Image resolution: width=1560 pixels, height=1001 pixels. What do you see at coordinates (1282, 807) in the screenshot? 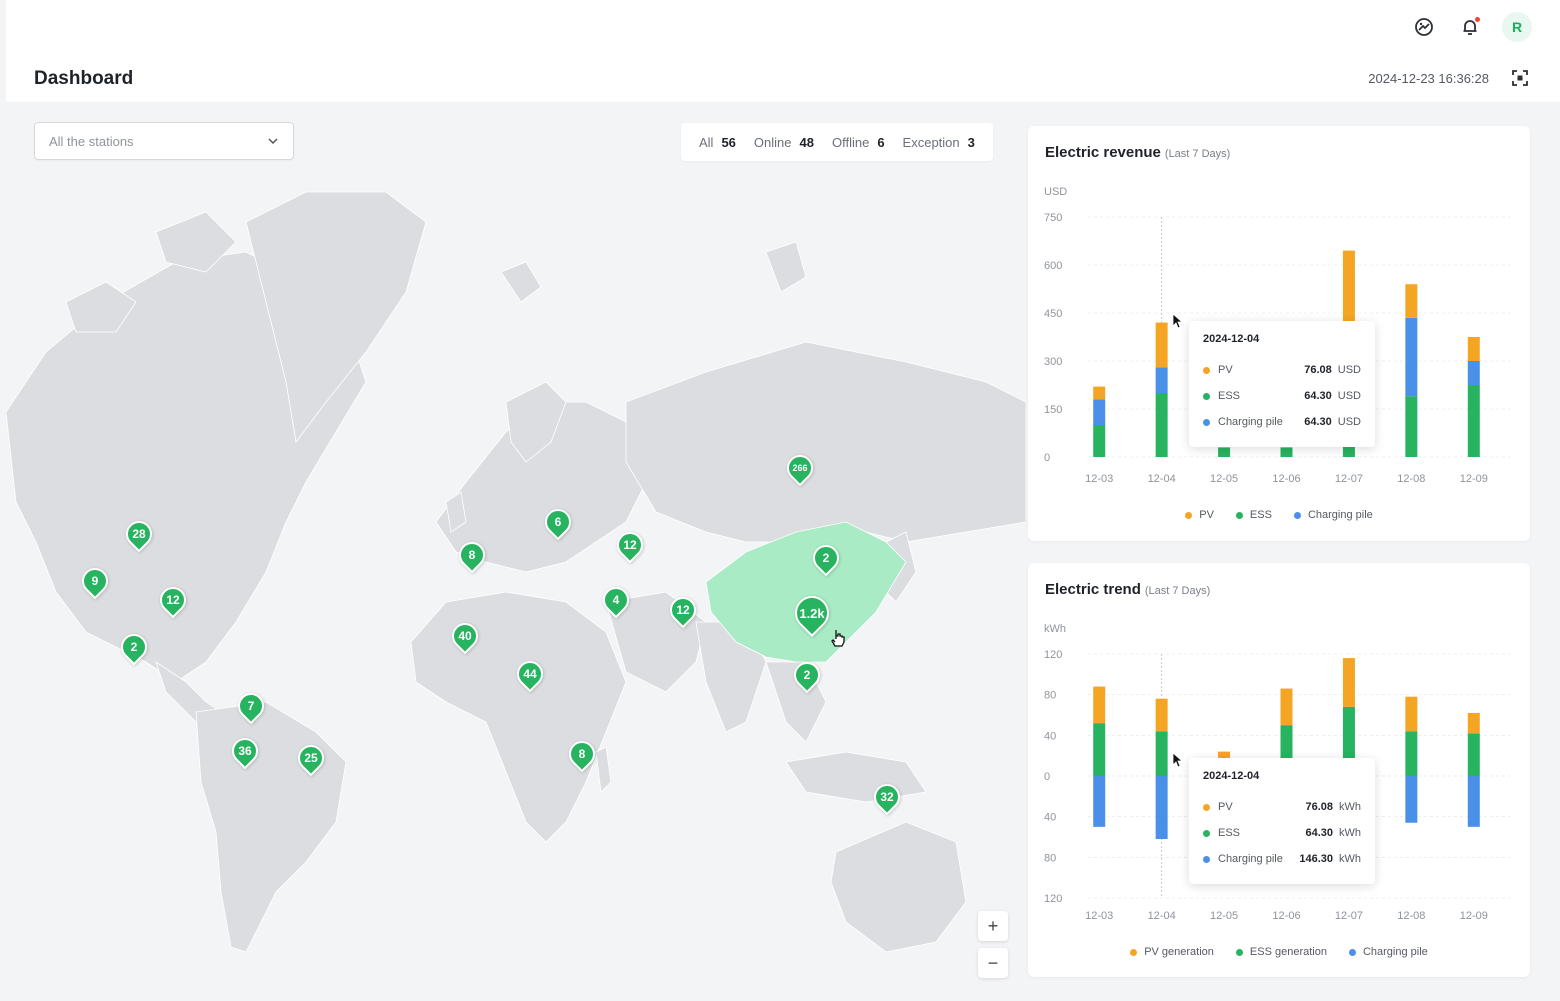
I see `tooltip-row-pv: PV 76.08 kWh` at bounding box center [1282, 807].